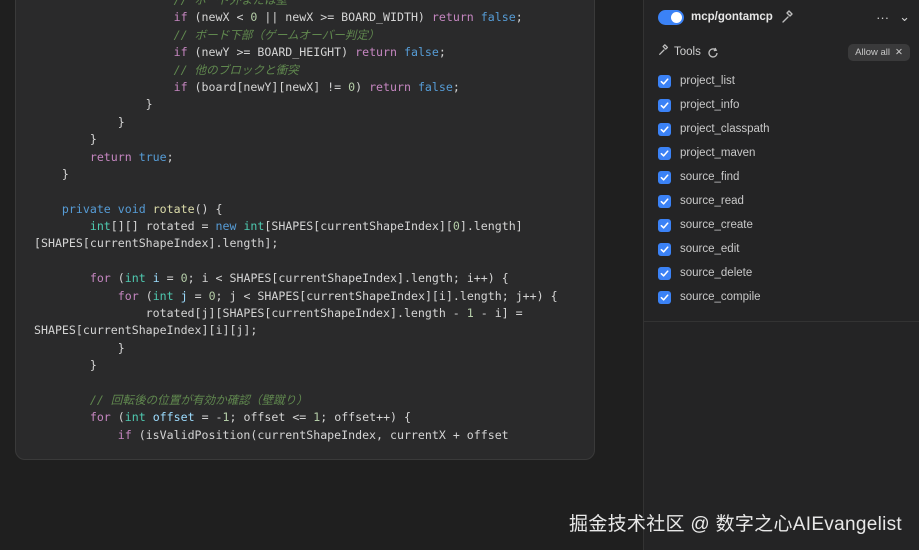 The height and width of the screenshot is (550, 919). What do you see at coordinates (899, 52) in the screenshot?
I see `close-icon: ✕` at bounding box center [899, 52].